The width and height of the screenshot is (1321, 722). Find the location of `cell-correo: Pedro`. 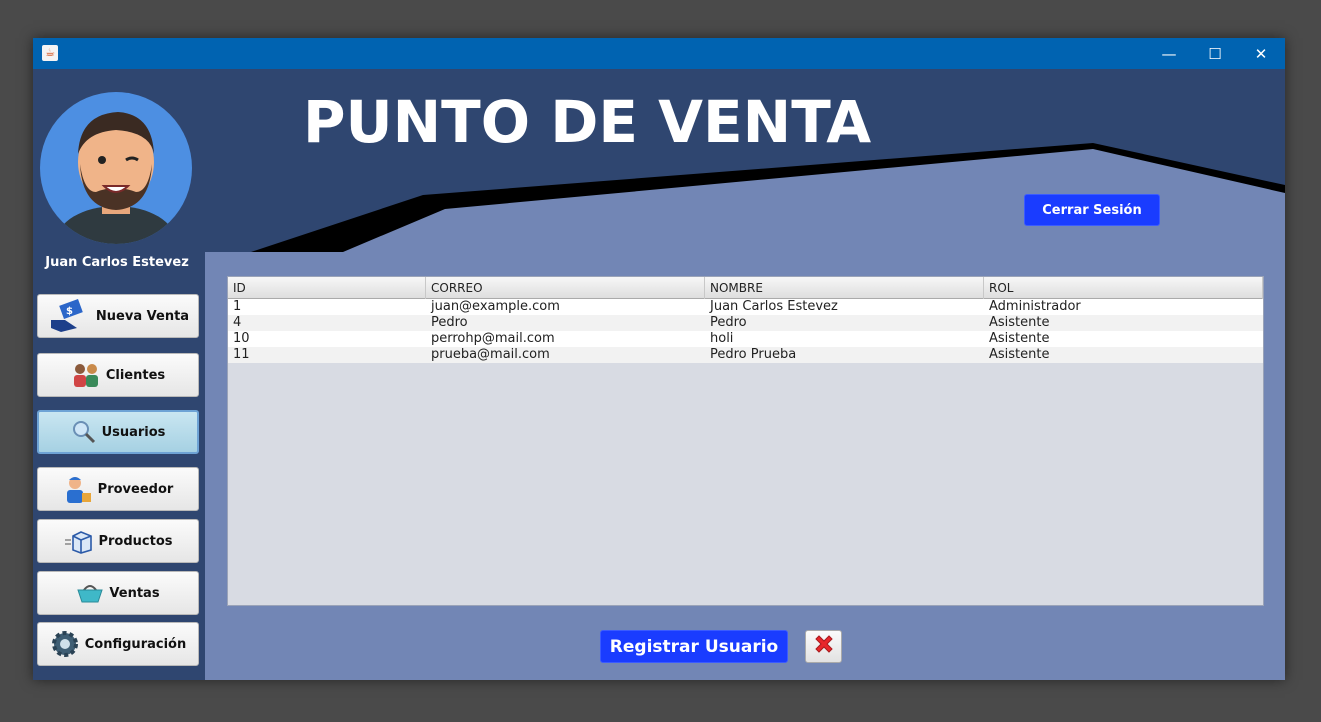

cell-correo: Pedro is located at coordinates (449, 322).